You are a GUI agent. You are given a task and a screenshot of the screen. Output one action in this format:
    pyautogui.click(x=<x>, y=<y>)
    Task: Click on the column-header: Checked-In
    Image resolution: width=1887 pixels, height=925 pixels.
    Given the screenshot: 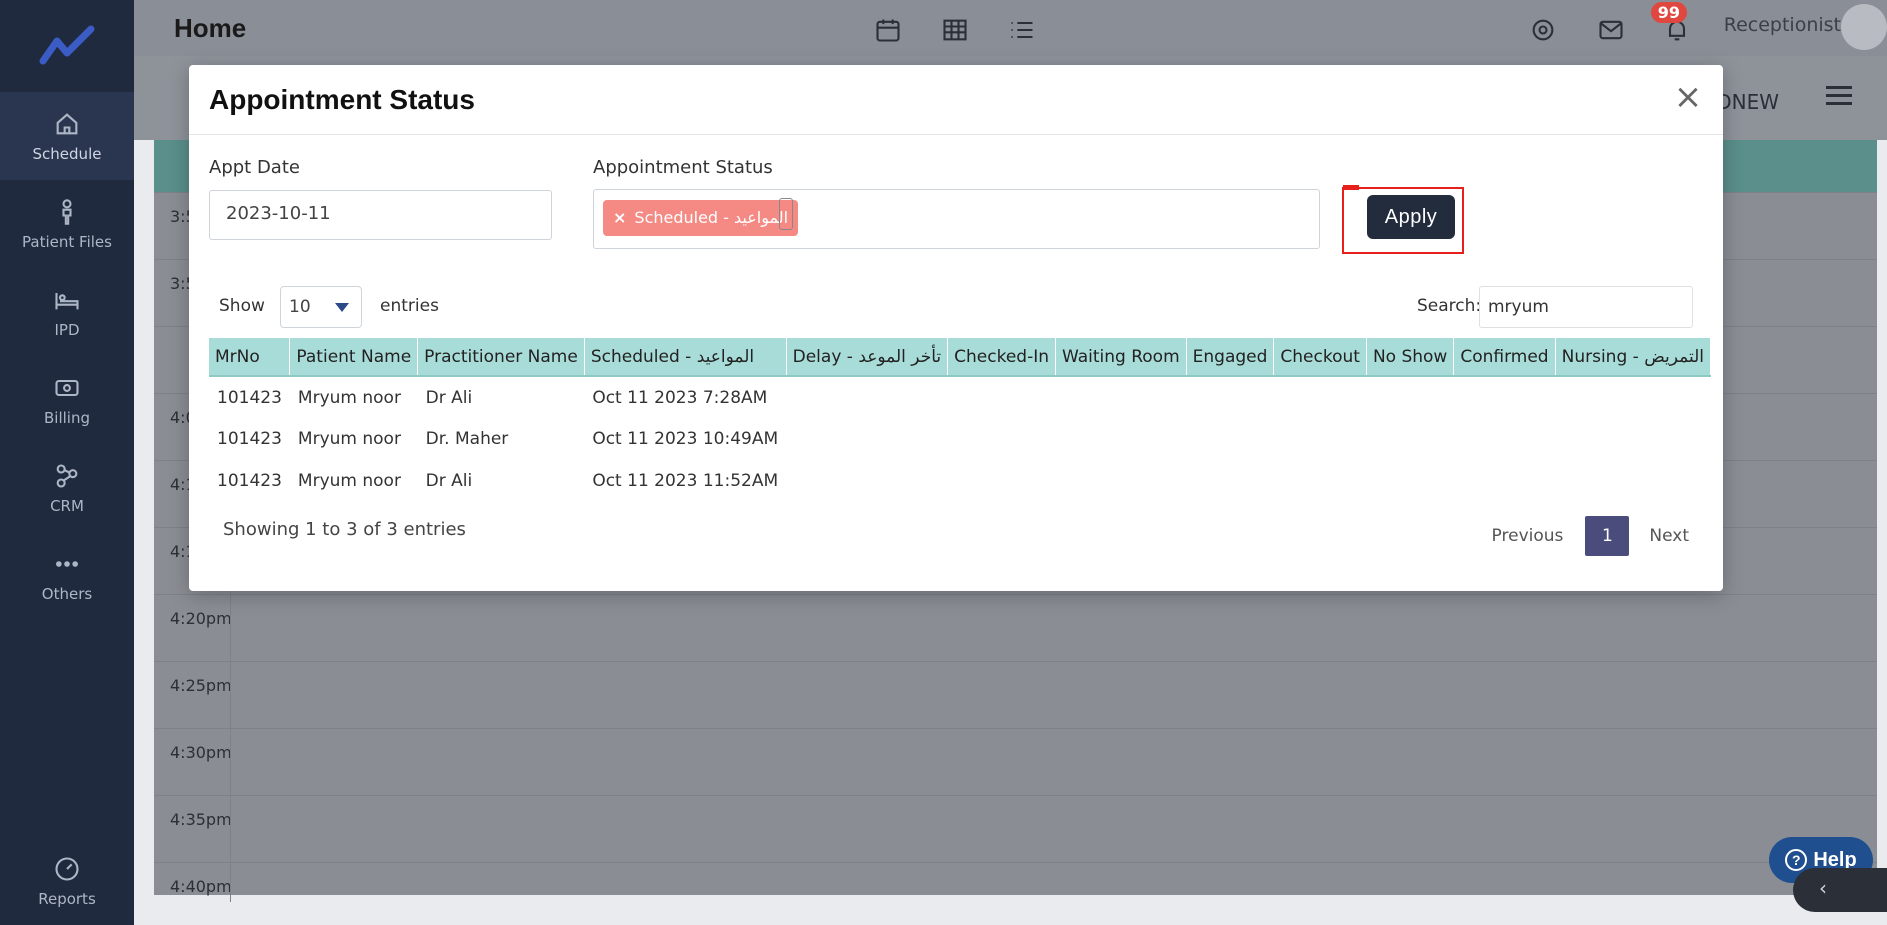 What is the action you would take?
    pyautogui.click(x=1001, y=357)
    